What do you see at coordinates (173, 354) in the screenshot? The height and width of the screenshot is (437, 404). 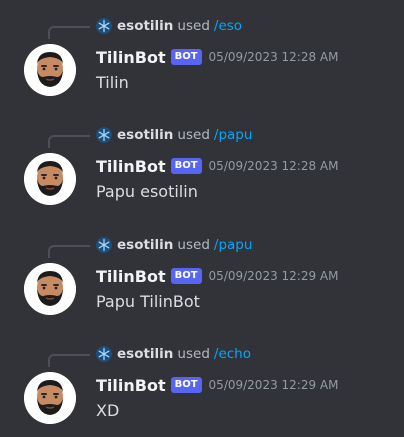 I see `reply-preview: esotilin used /echo` at bounding box center [173, 354].